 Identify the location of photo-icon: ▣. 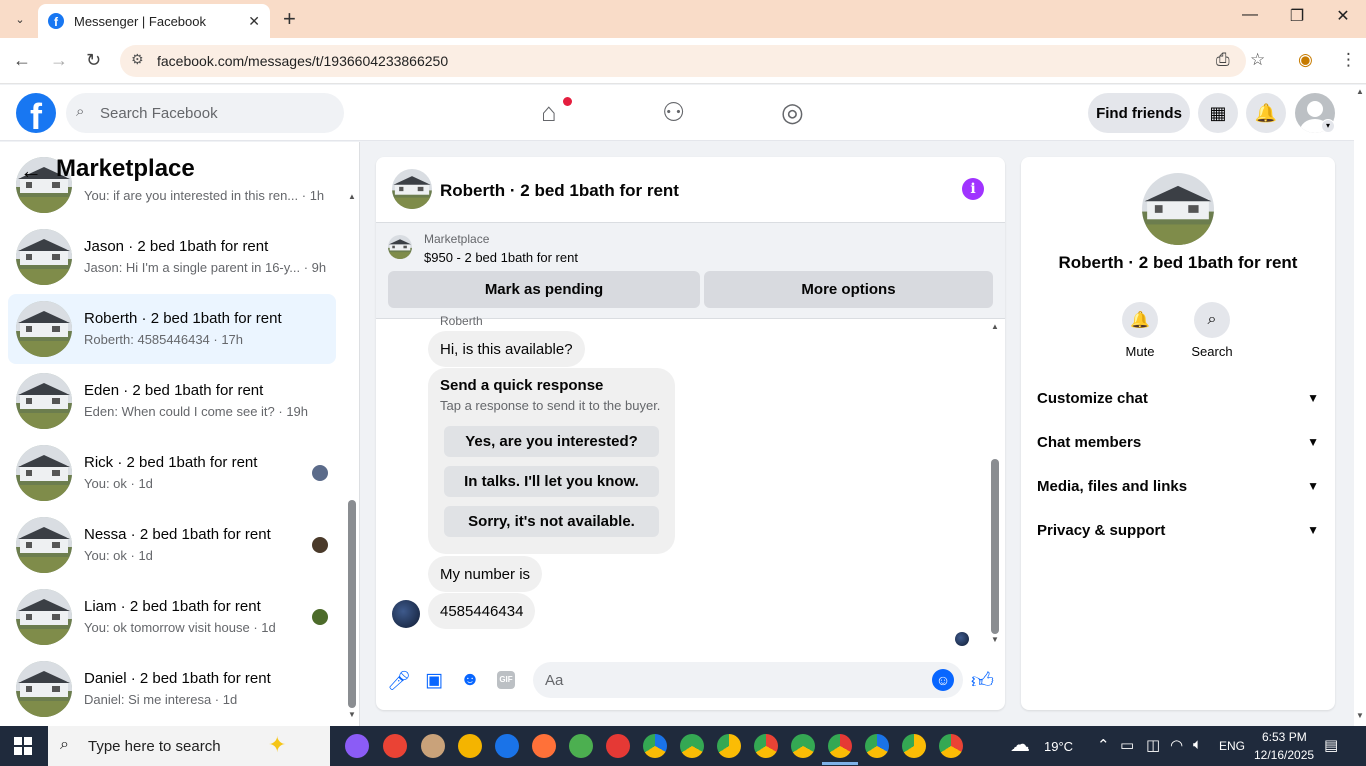
(434, 680).